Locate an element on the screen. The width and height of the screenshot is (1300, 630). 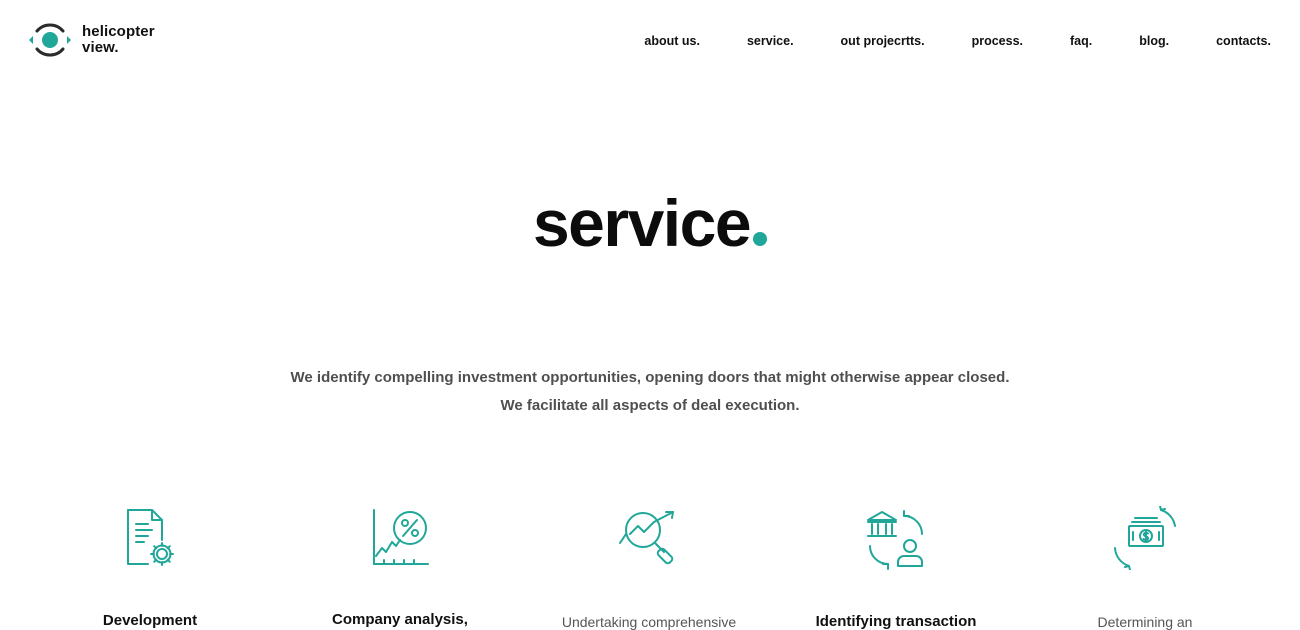
page-title: service is located at coordinates (650, 223).